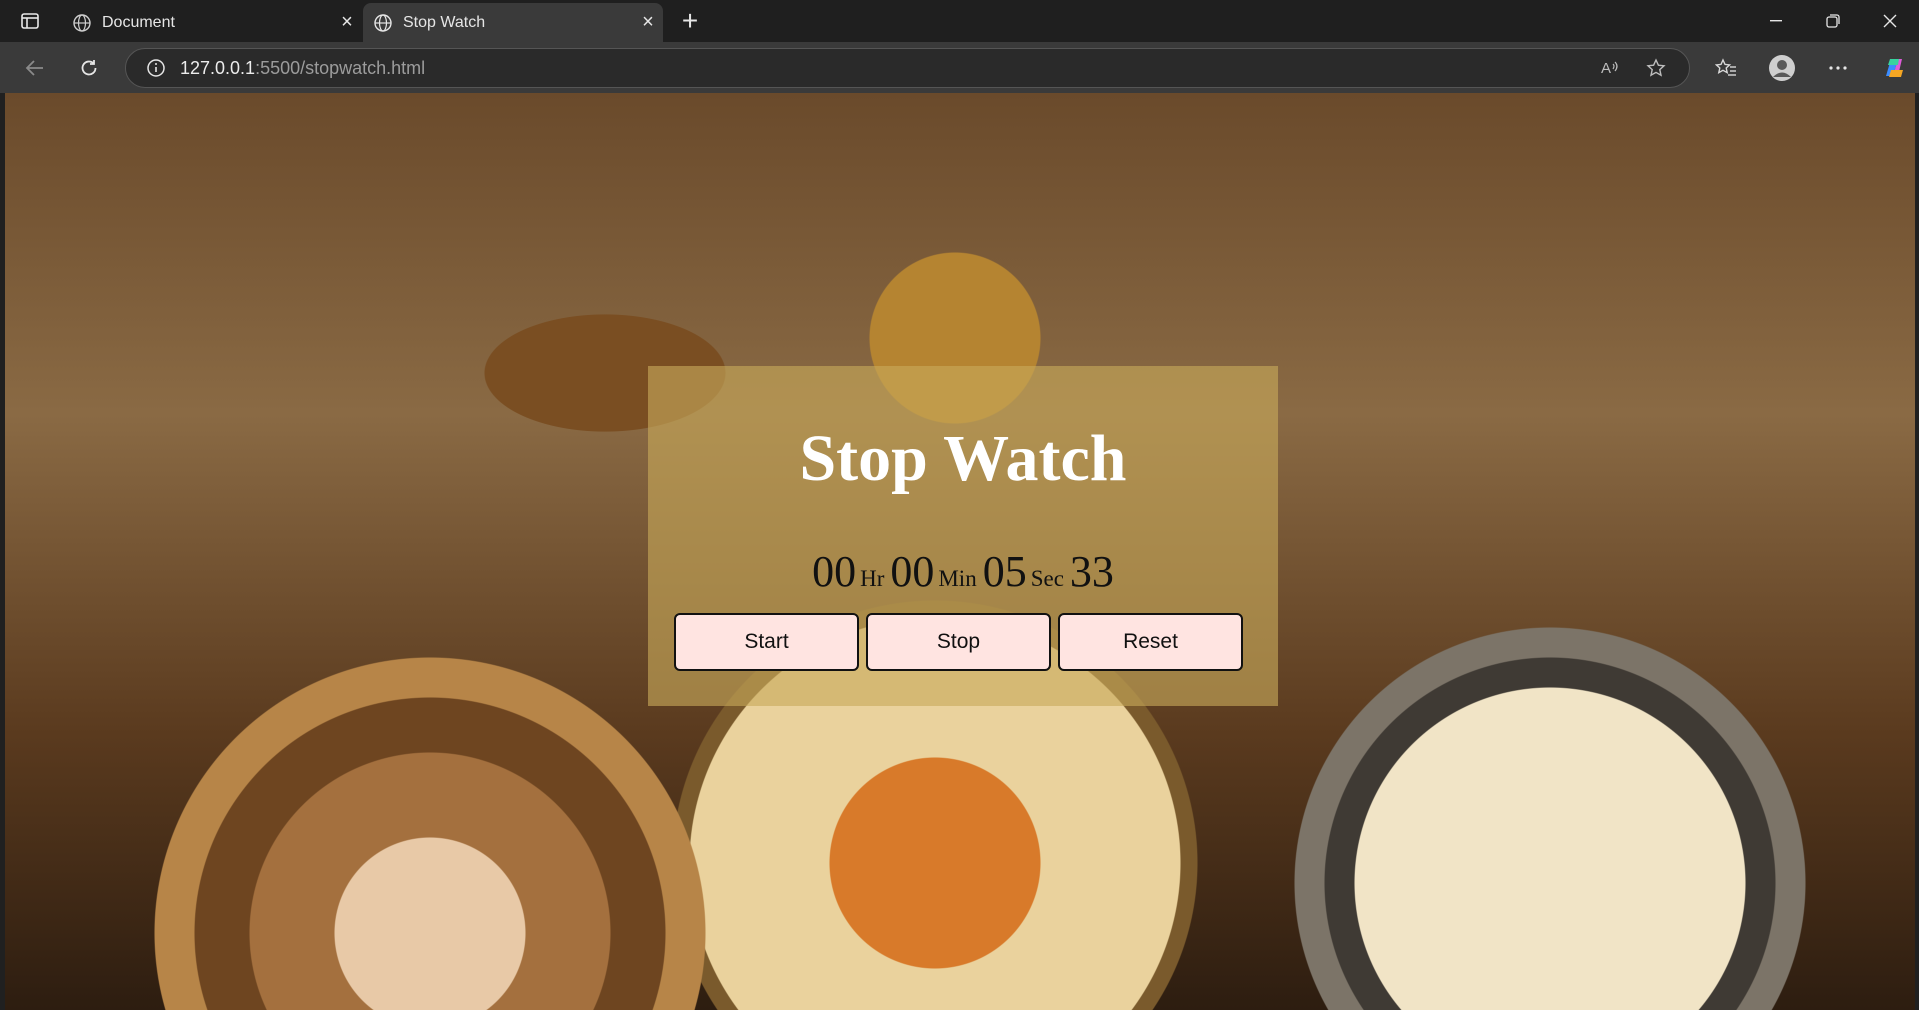  What do you see at coordinates (690, 20) in the screenshot?
I see `new-tab-button: +` at bounding box center [690, 20].